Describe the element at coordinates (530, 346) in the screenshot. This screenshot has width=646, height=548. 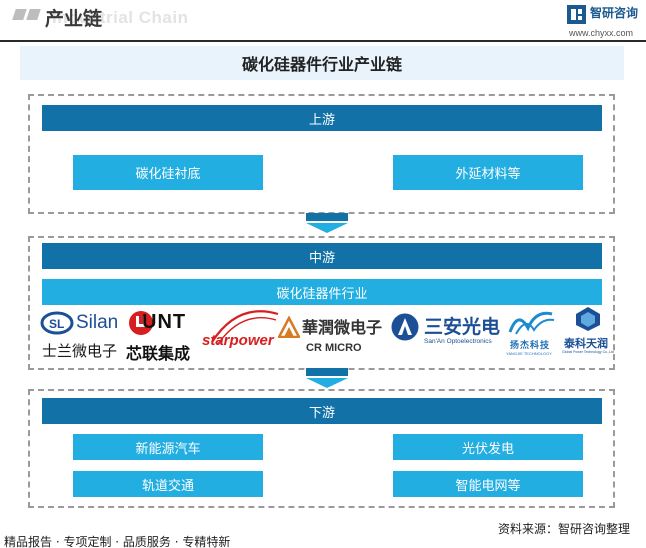
I see `yangjie-cn: 扬杰科技` at that location.